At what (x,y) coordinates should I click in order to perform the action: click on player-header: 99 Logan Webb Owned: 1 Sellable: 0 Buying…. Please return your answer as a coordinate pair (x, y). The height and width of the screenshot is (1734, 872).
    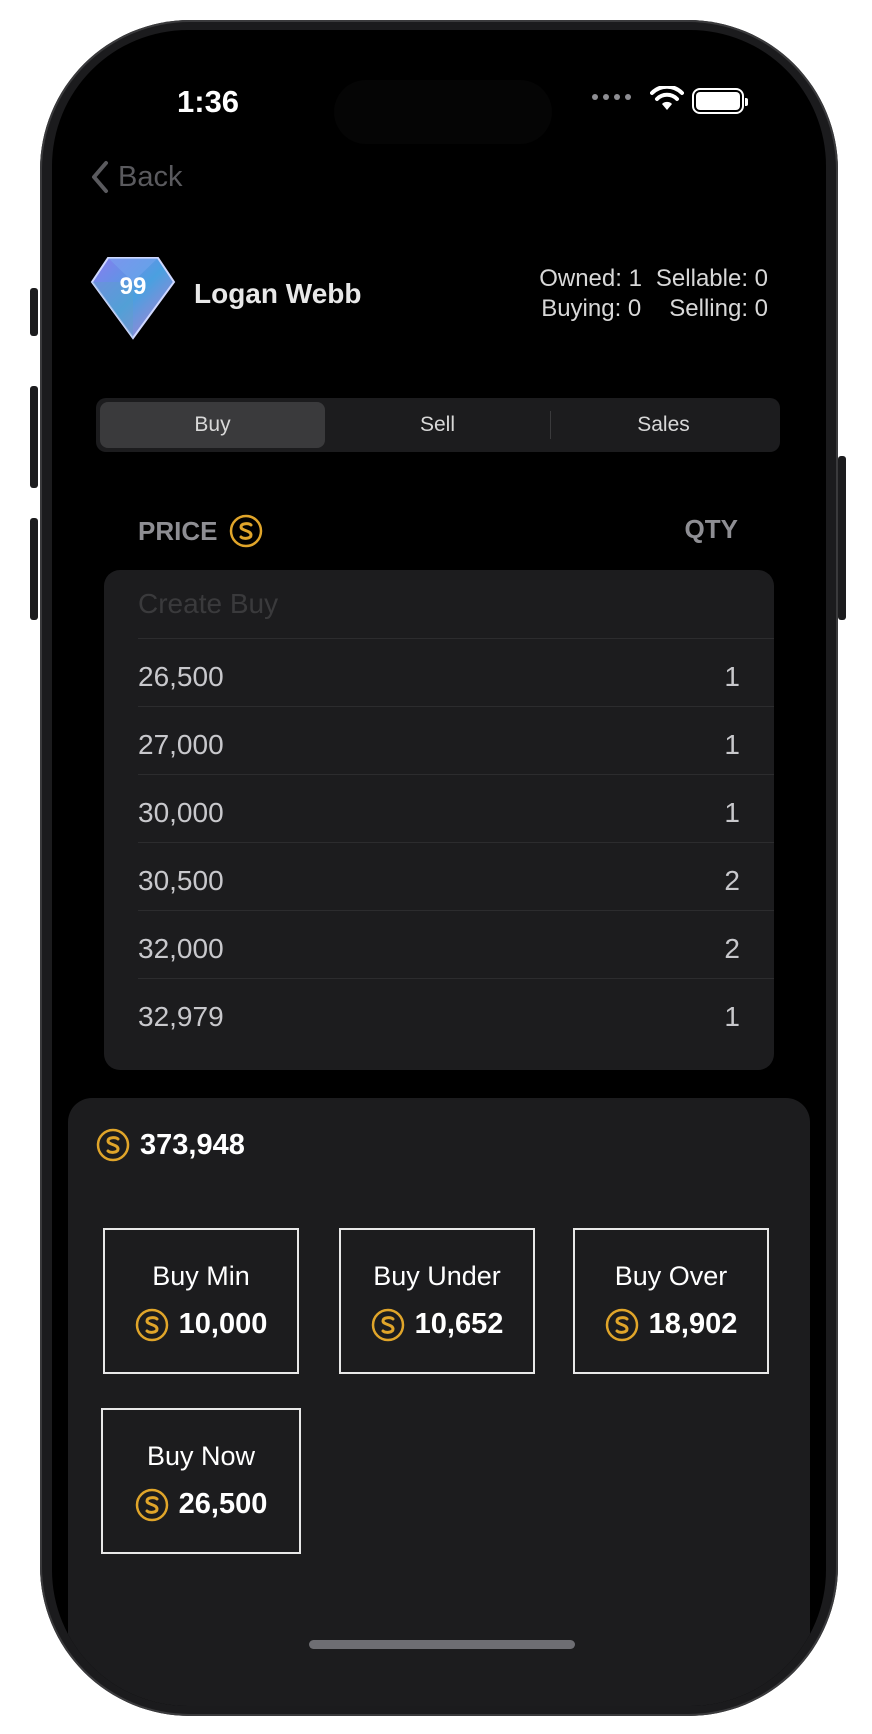
    Looking at the image, I should click on (428, 302).